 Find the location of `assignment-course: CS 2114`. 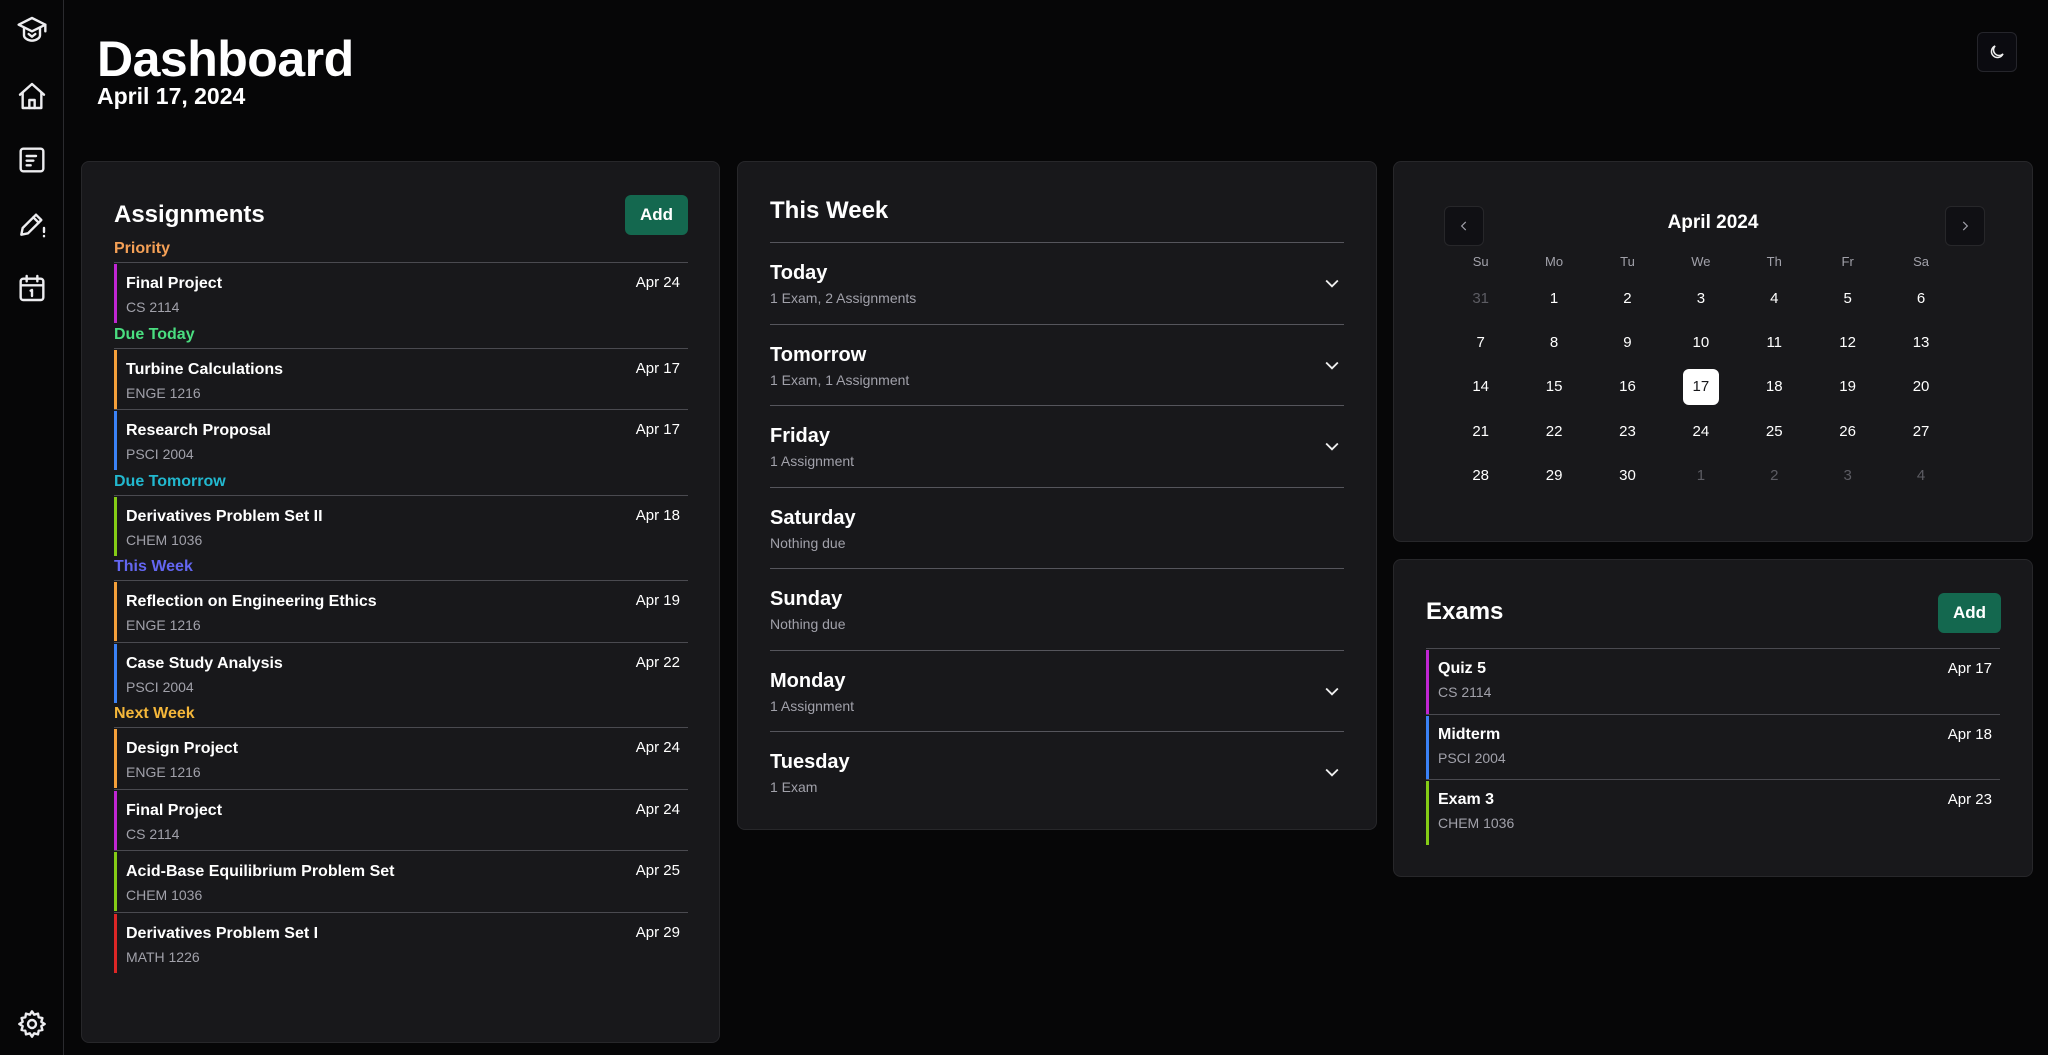

assignment-course: CS 2114 is located at coordinates (153, 307).